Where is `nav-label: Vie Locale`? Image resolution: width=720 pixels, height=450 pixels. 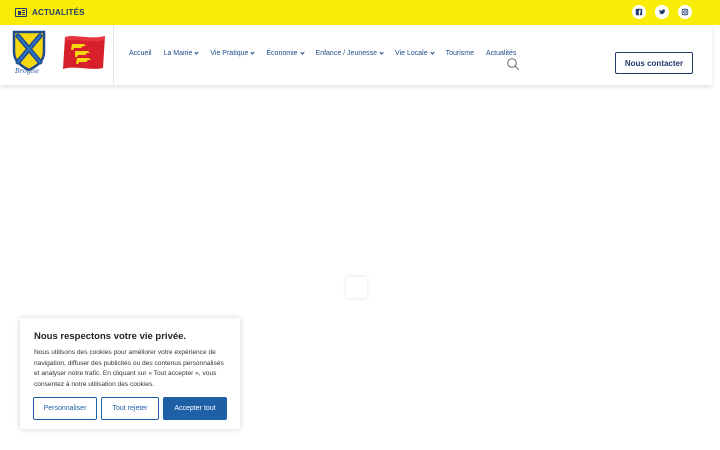
nav-label: Vie Locale is located at coordinates (411, 53).